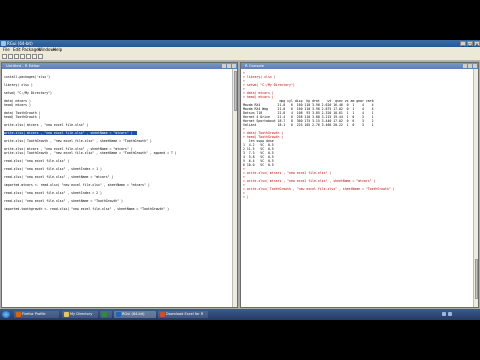  Describe the element at coordinates (6, 314) in the screenshot. I see `start-button` at that location.